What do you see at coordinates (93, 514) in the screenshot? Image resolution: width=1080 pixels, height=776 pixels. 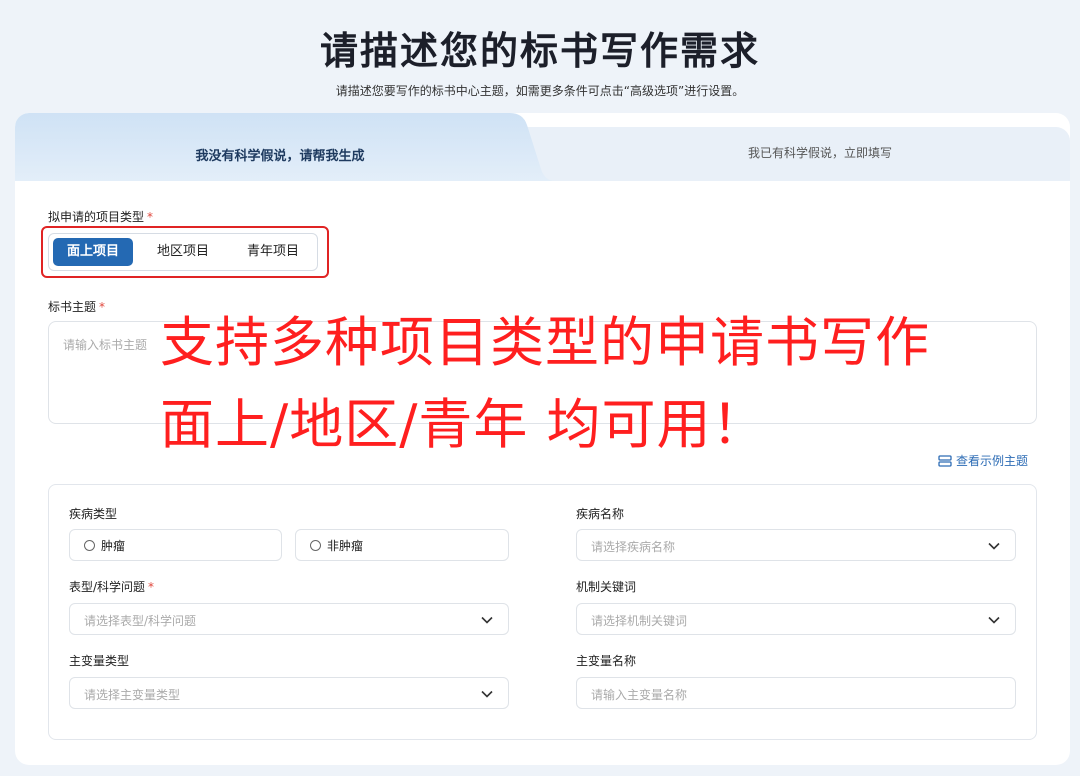 I see `disease-type-label: 疾病类型` at bounding box center [93, 514].